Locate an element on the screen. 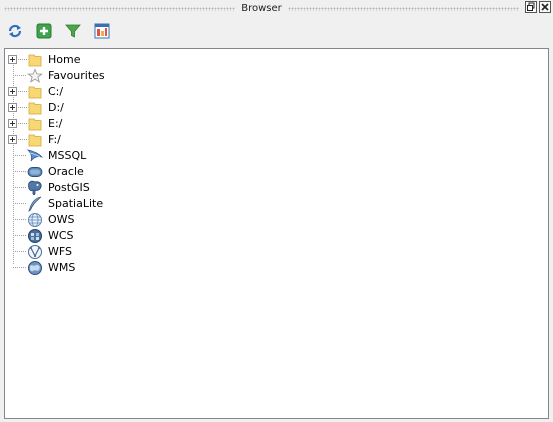 This screenshot has width=553, height=422. tree-item-wms: WMS is located at coordinates (276, 268).